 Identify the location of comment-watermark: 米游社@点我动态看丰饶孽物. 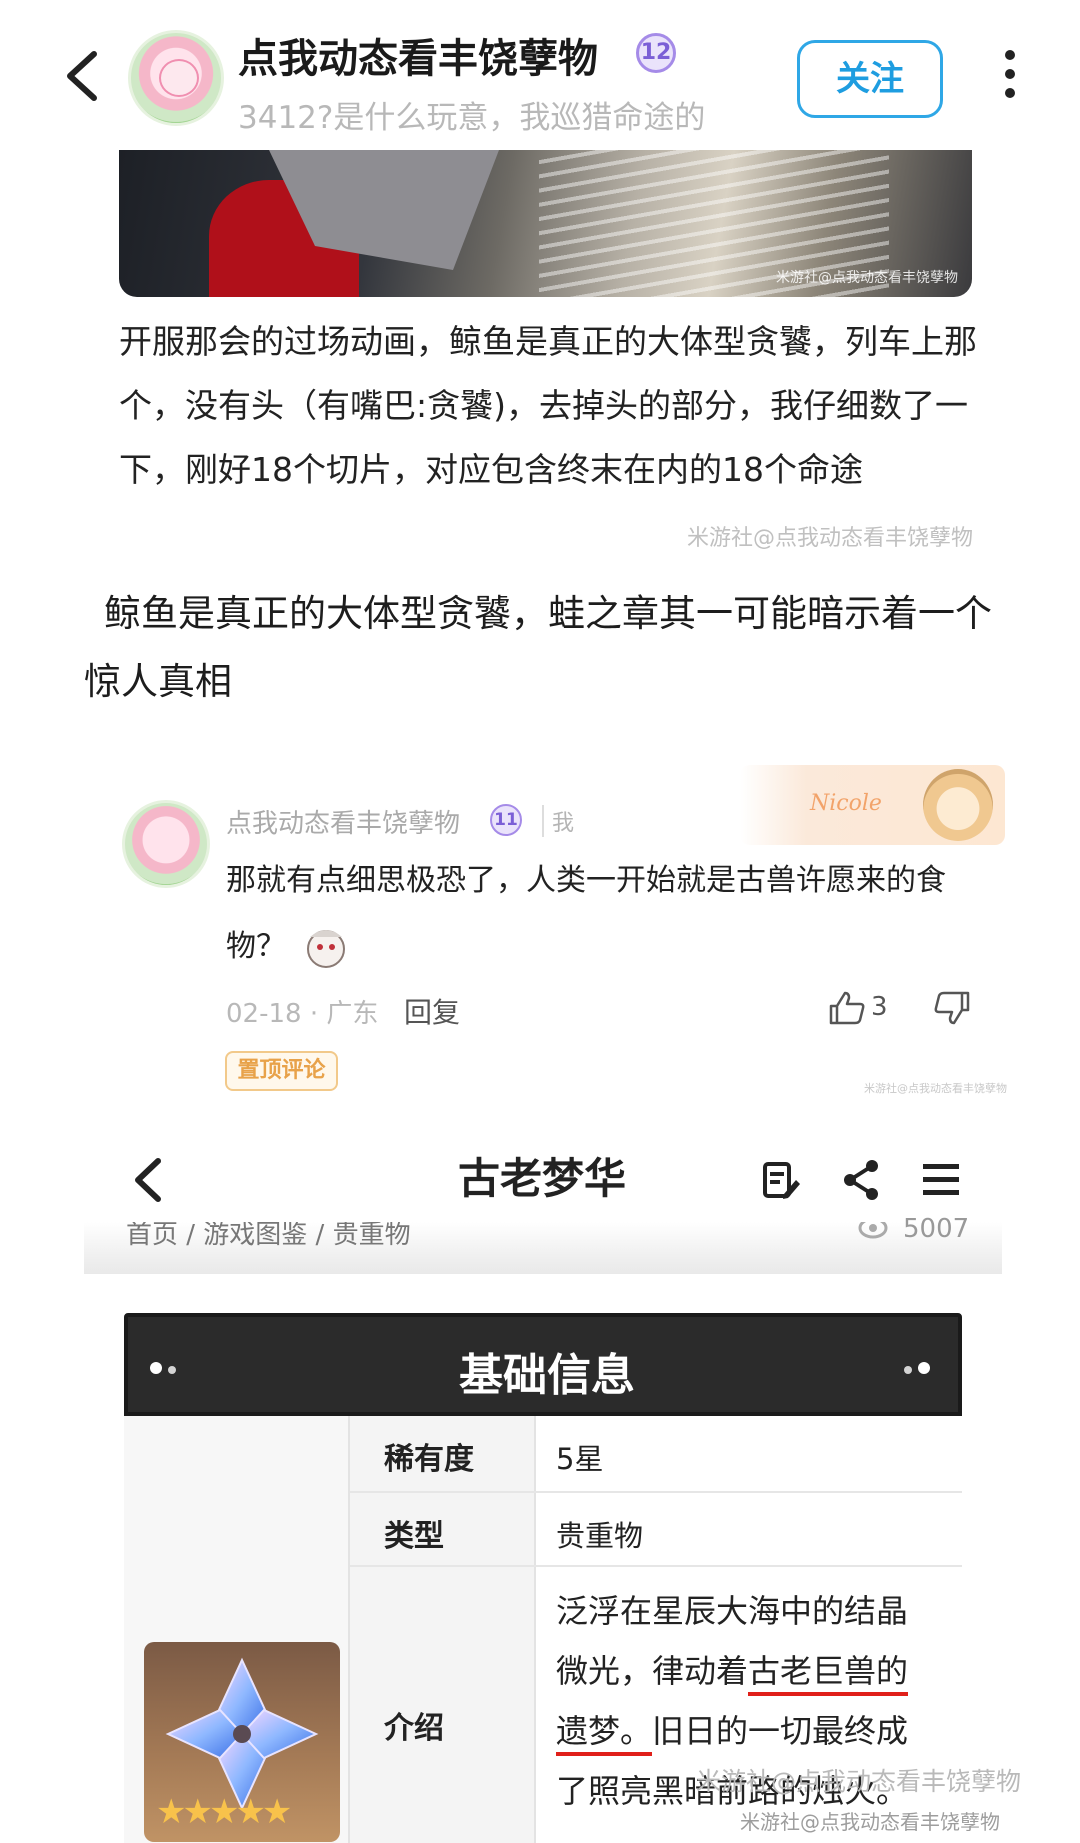
(935, 1088).